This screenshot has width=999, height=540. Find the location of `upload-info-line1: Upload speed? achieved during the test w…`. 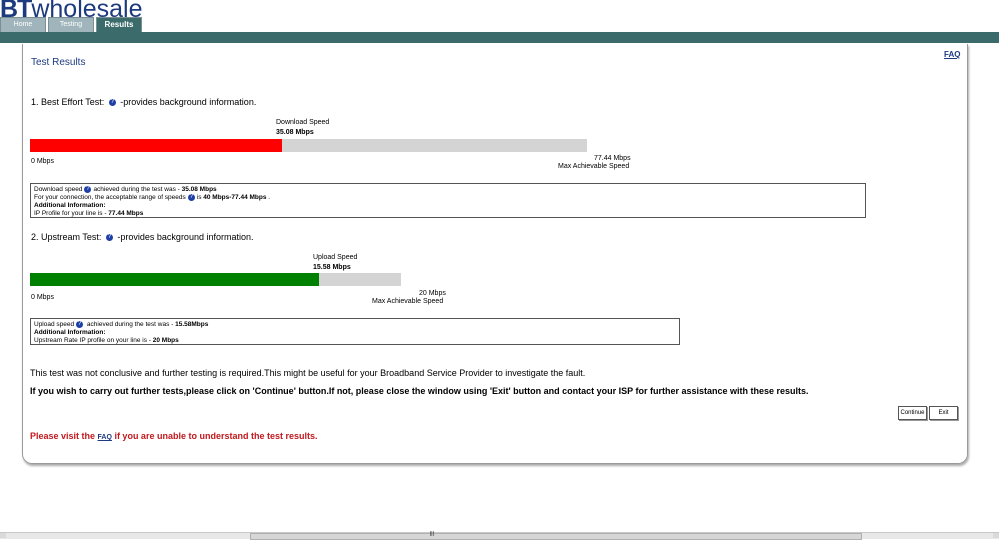

upload-info-line1: Upload speed? achieved during the test w… is located at coordinates (355, 325).